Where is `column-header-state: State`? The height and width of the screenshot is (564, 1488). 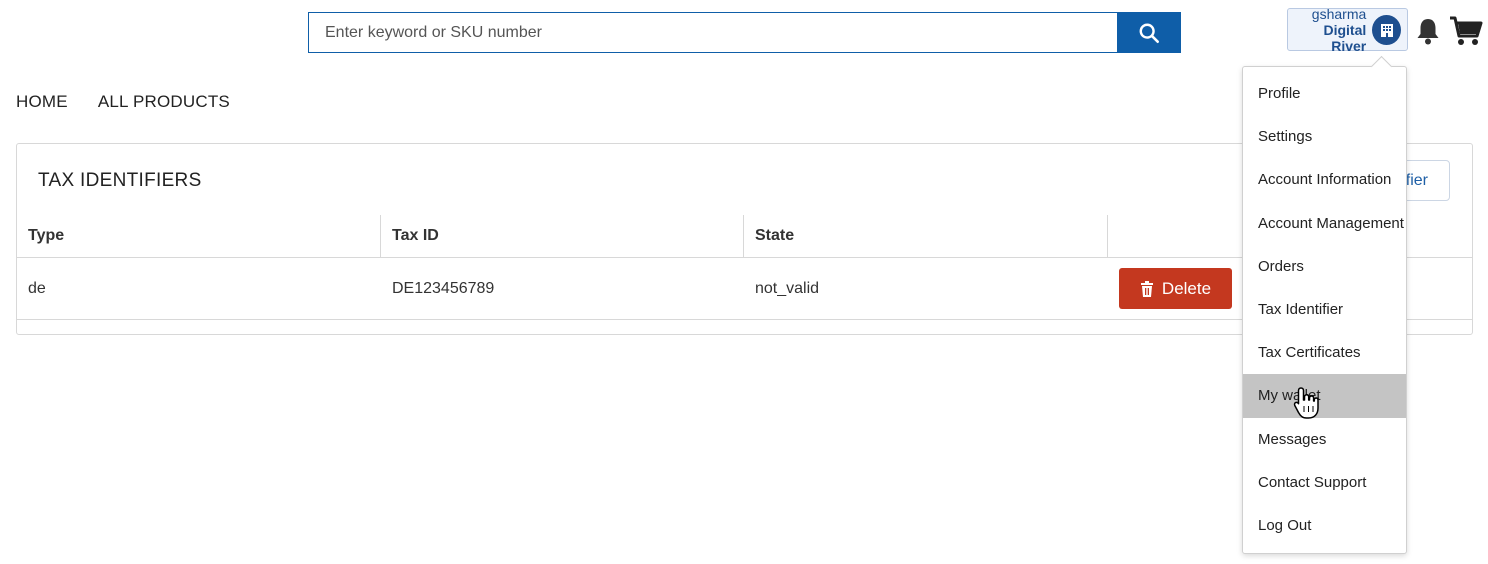
column-header-state: State is located at coordinates (926, 236).